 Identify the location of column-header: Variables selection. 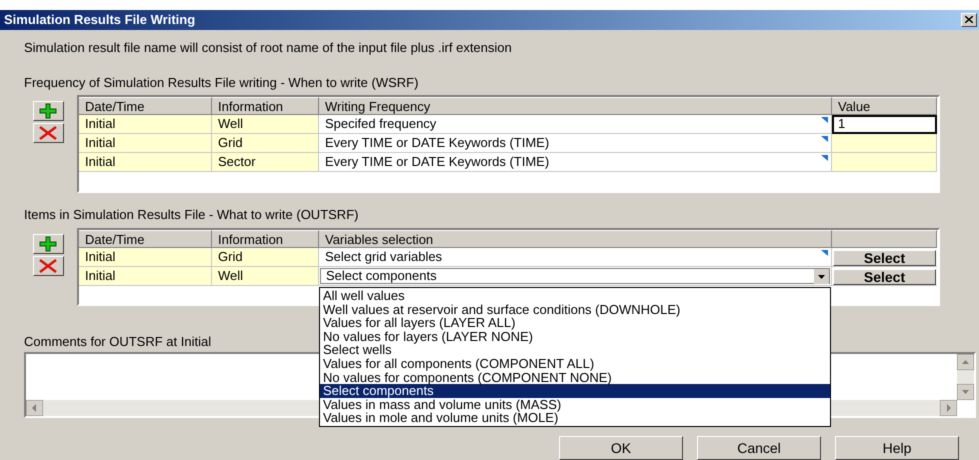
(575, 239).